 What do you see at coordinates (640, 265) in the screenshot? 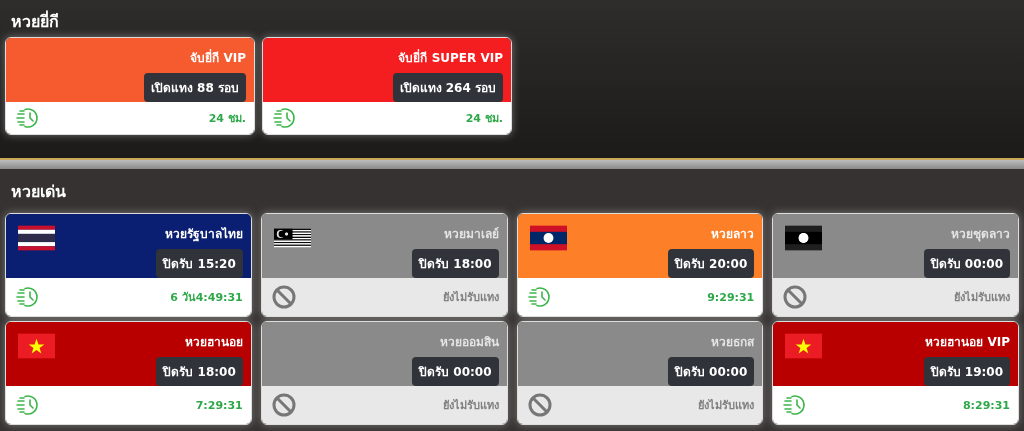
I see `lottery-card: หวยลาว ปิดรับ 20:00 9:29:31` at bounding box center [640, 265].